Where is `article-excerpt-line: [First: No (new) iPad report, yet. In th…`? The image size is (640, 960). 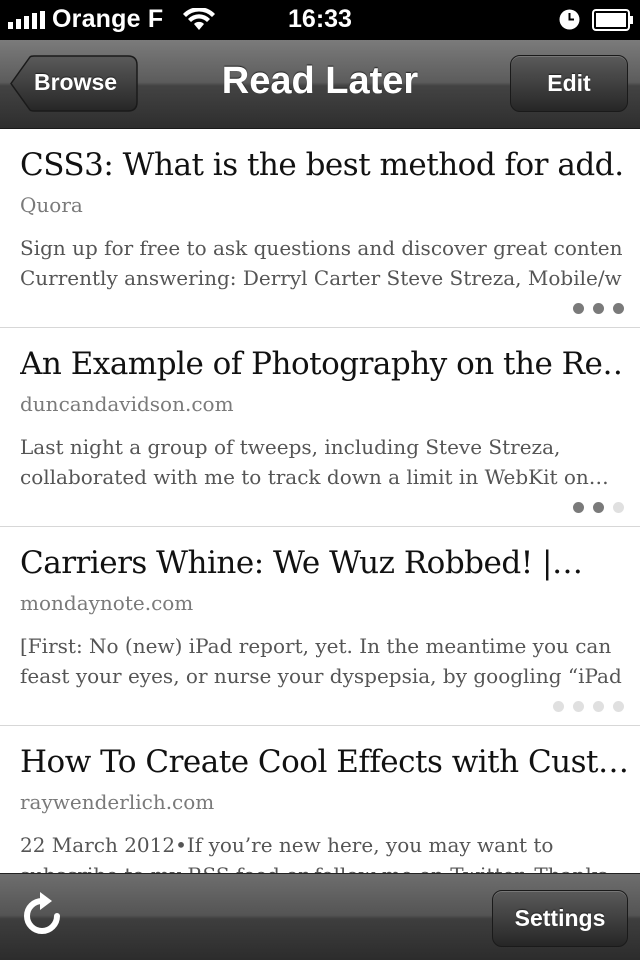
article-excerpt-line: [First: No (new) iPad report, yet. In th… is located at coordinates (316, 646).